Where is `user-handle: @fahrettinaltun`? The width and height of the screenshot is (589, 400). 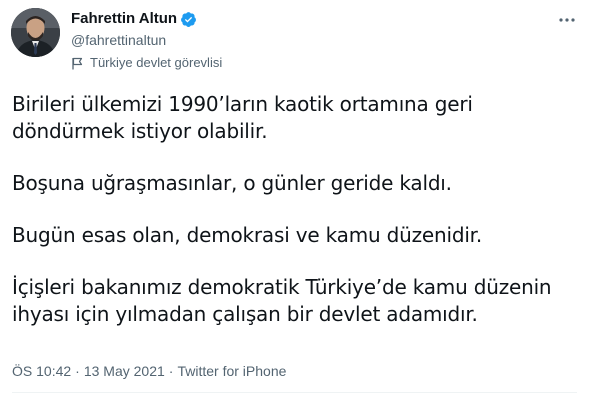
user-handle: @fahrettinaltun is located at coordinates (306, 40).